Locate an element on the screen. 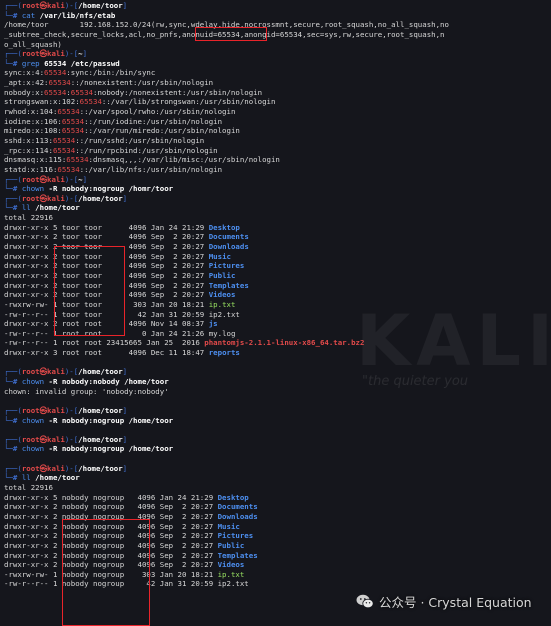 The height and width of the screenshot is (626, 551). command-name: grep is located at coordinates (30, 63).